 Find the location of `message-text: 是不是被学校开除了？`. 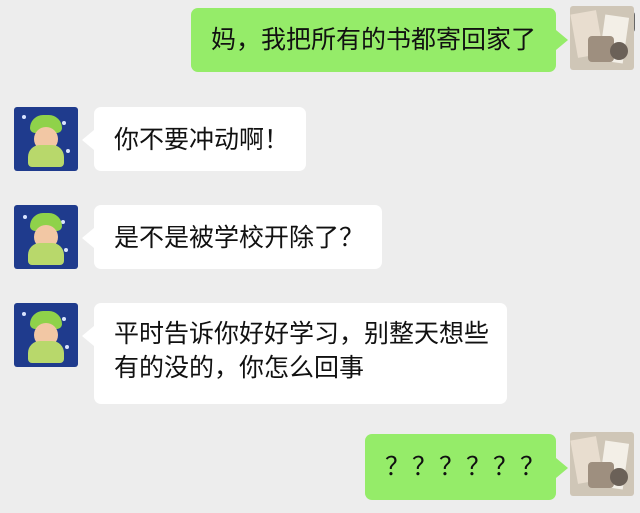

message-text: 是不是被学校开除了？ is located at coordinates (239, 237).